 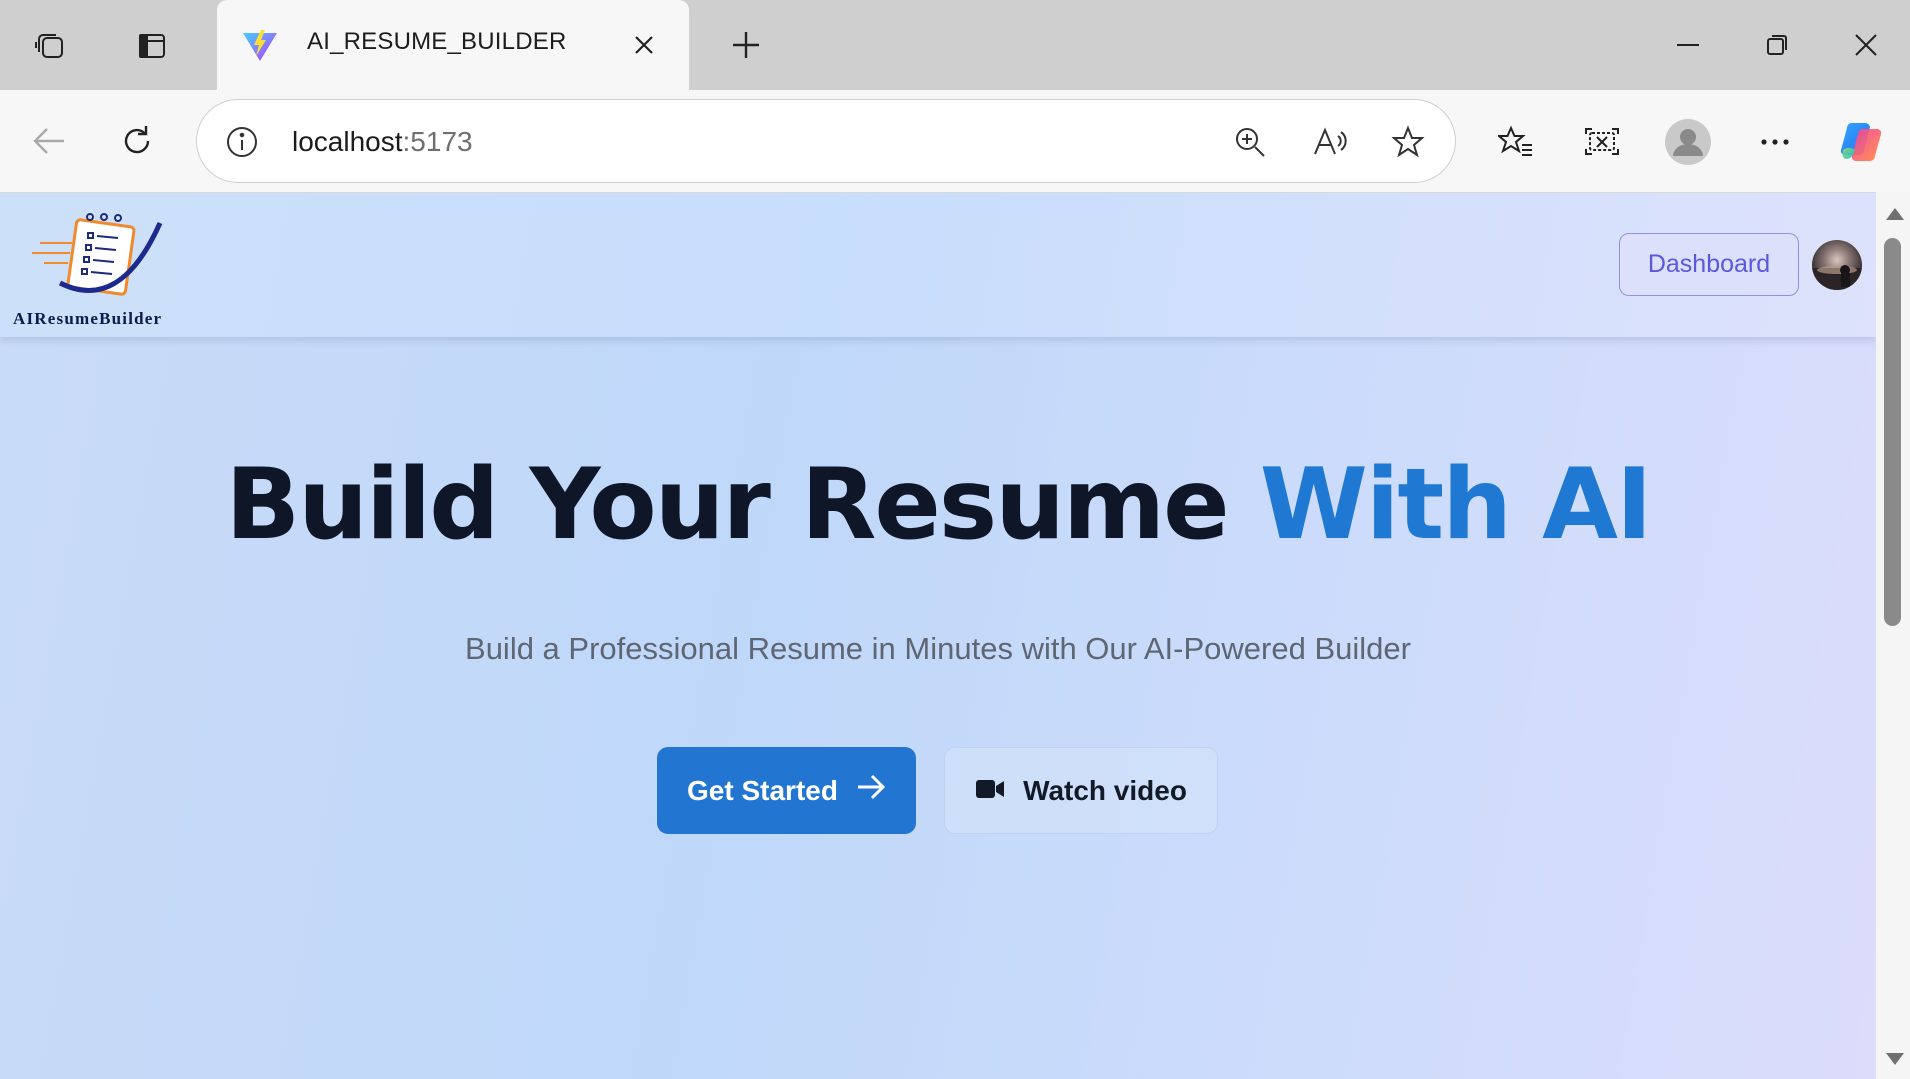 What do you see at coordinates (50, 46) in the screenshot?
I see `workspaces-icon` at bounding box center [50, 46].